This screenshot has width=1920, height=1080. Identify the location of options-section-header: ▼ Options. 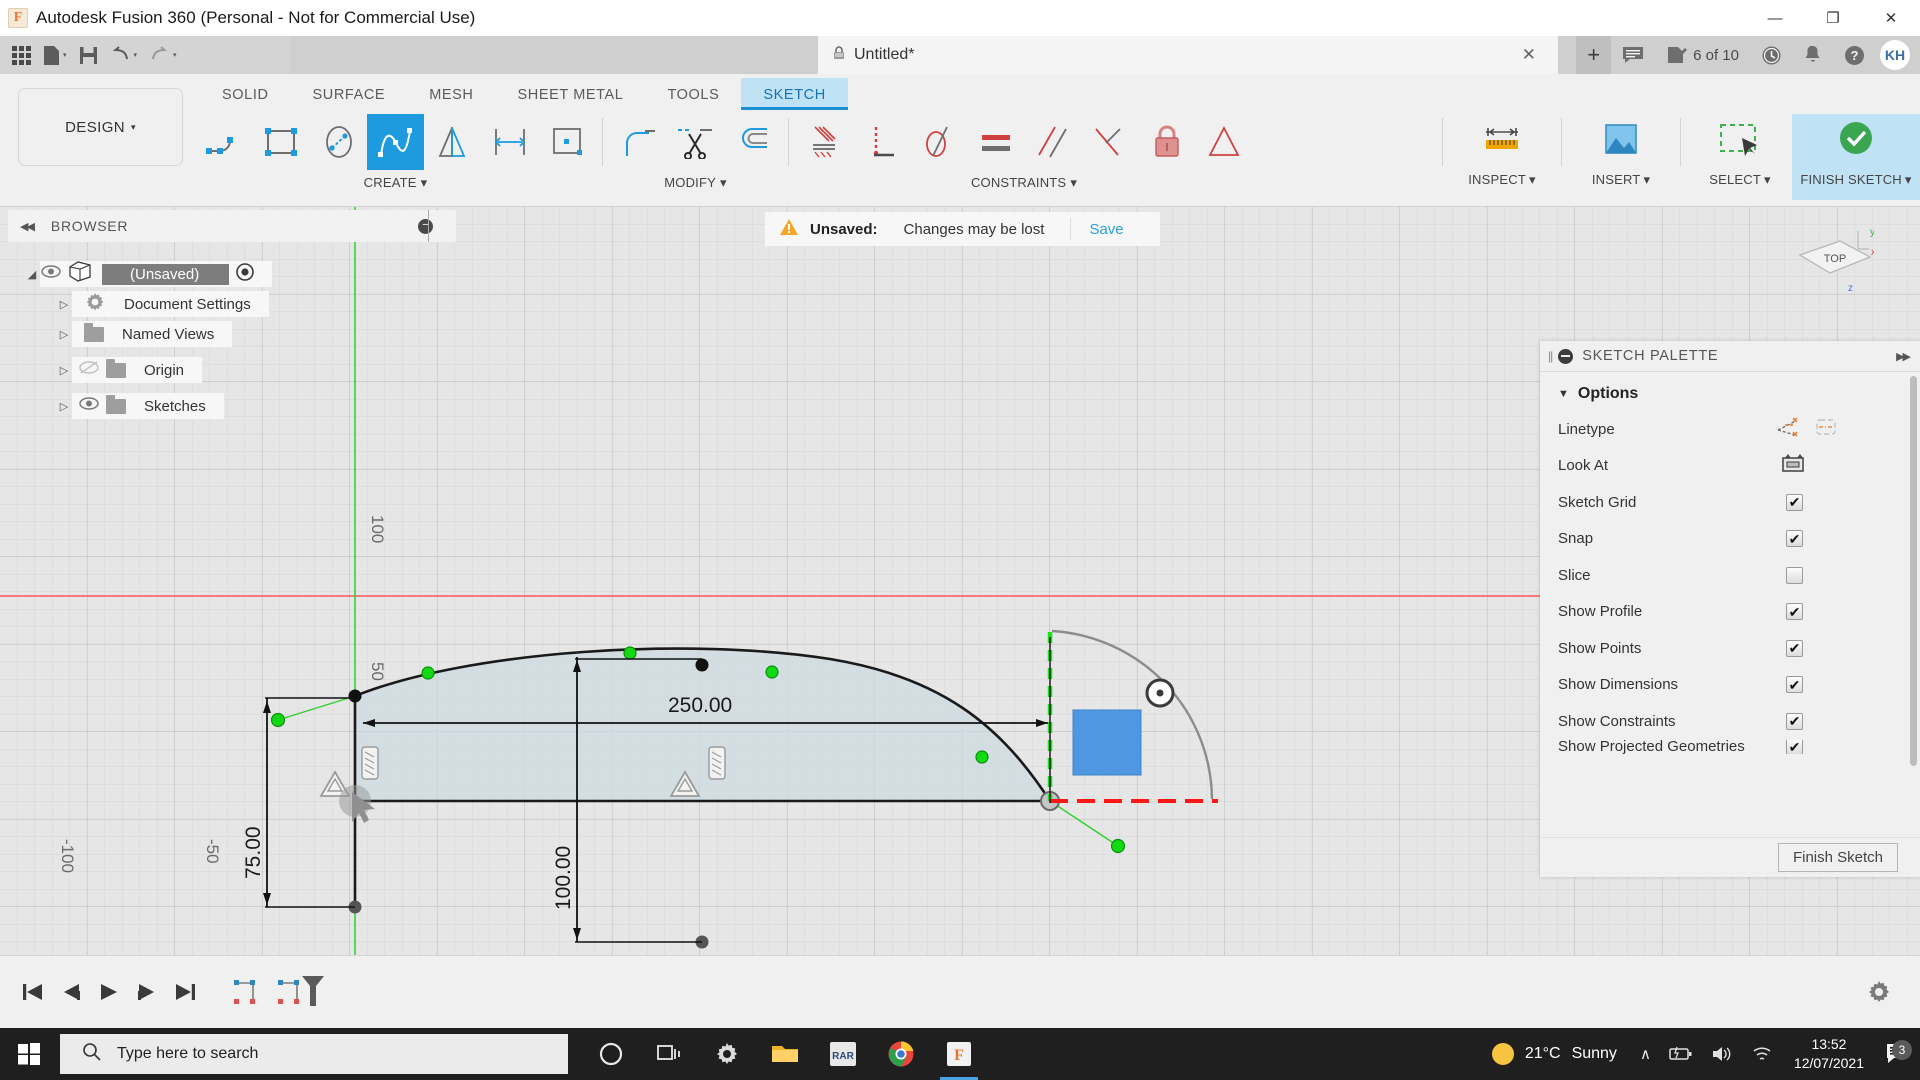
(1730, 391).